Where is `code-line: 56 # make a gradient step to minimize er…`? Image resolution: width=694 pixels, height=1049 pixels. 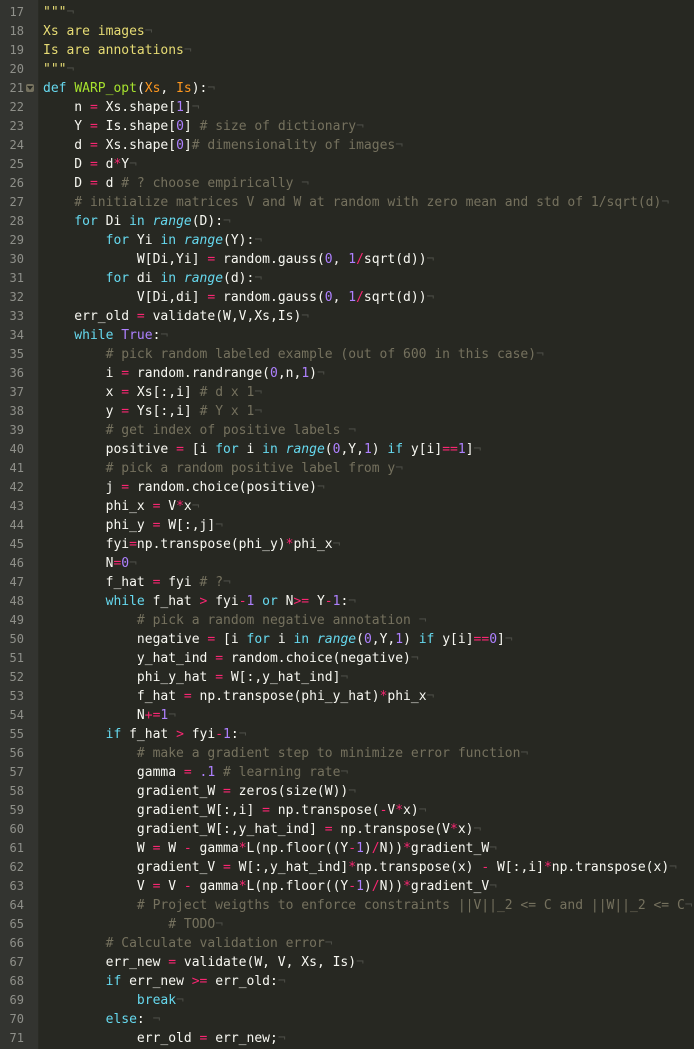
code-line: 56 # make a gradient step to minimize er… is located at coordinates (352, 753).